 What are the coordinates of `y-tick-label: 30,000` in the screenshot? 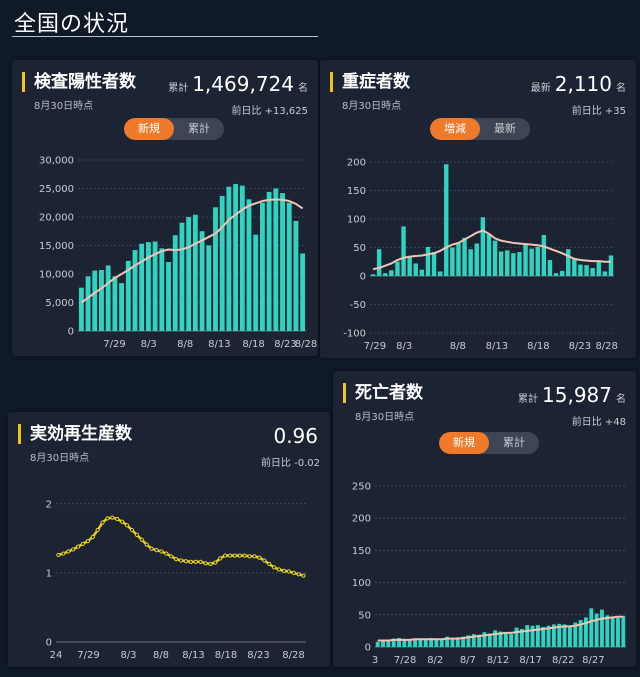 It's located at (56, 161).